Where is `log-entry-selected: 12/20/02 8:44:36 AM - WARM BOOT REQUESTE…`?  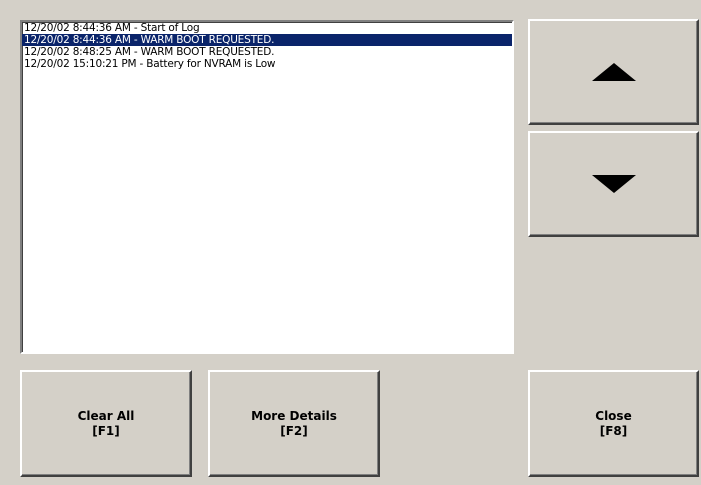
log-entry-selected: 12/20/02 8:44:36 AM - WARM BOOT REQUESTE… is located at coordinates (267, 40).